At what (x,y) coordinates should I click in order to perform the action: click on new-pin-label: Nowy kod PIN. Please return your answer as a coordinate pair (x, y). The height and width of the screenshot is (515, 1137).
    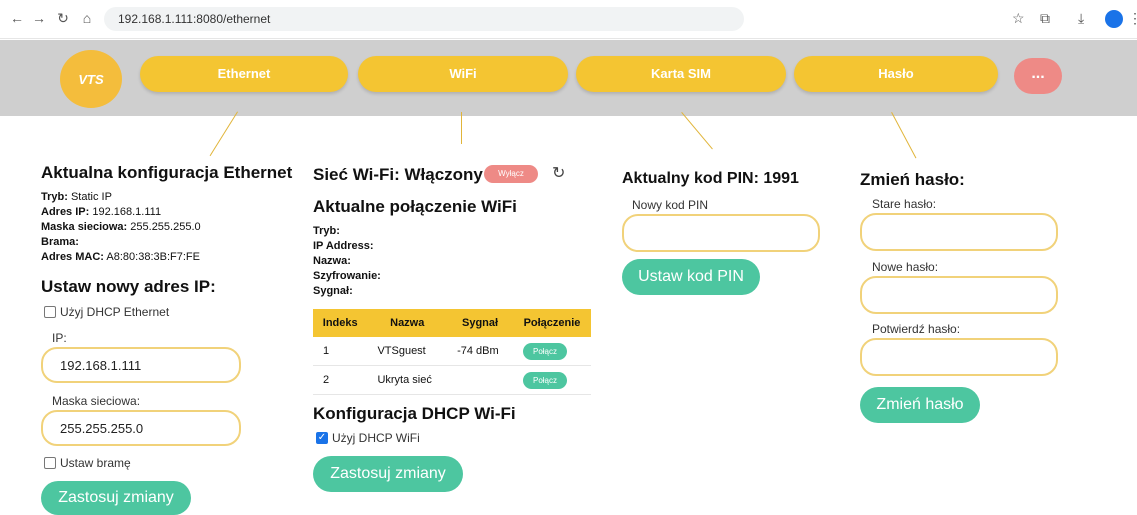
    Looking at the image, I should click on (670, 205).